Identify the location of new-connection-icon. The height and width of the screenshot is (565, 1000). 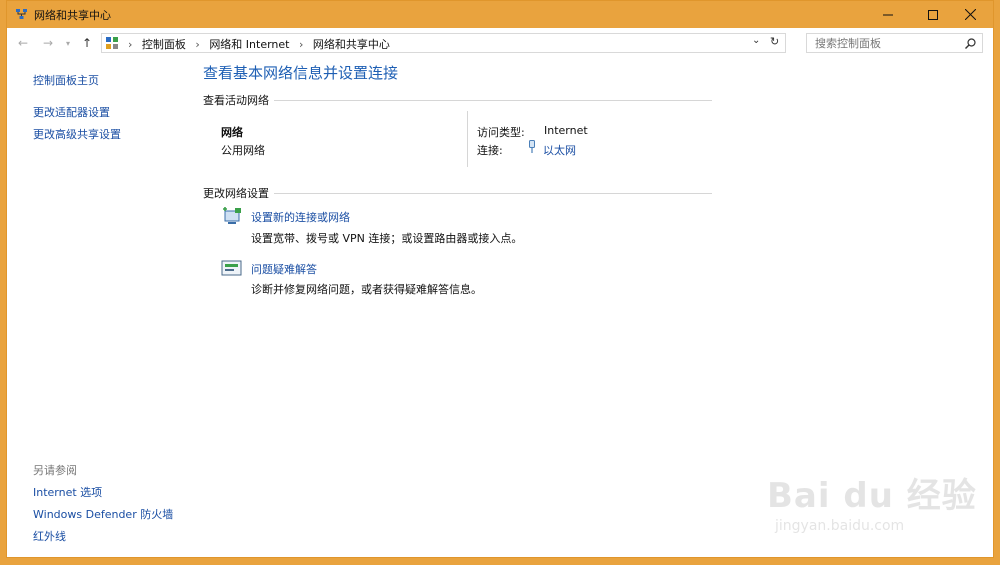
(232, 215).